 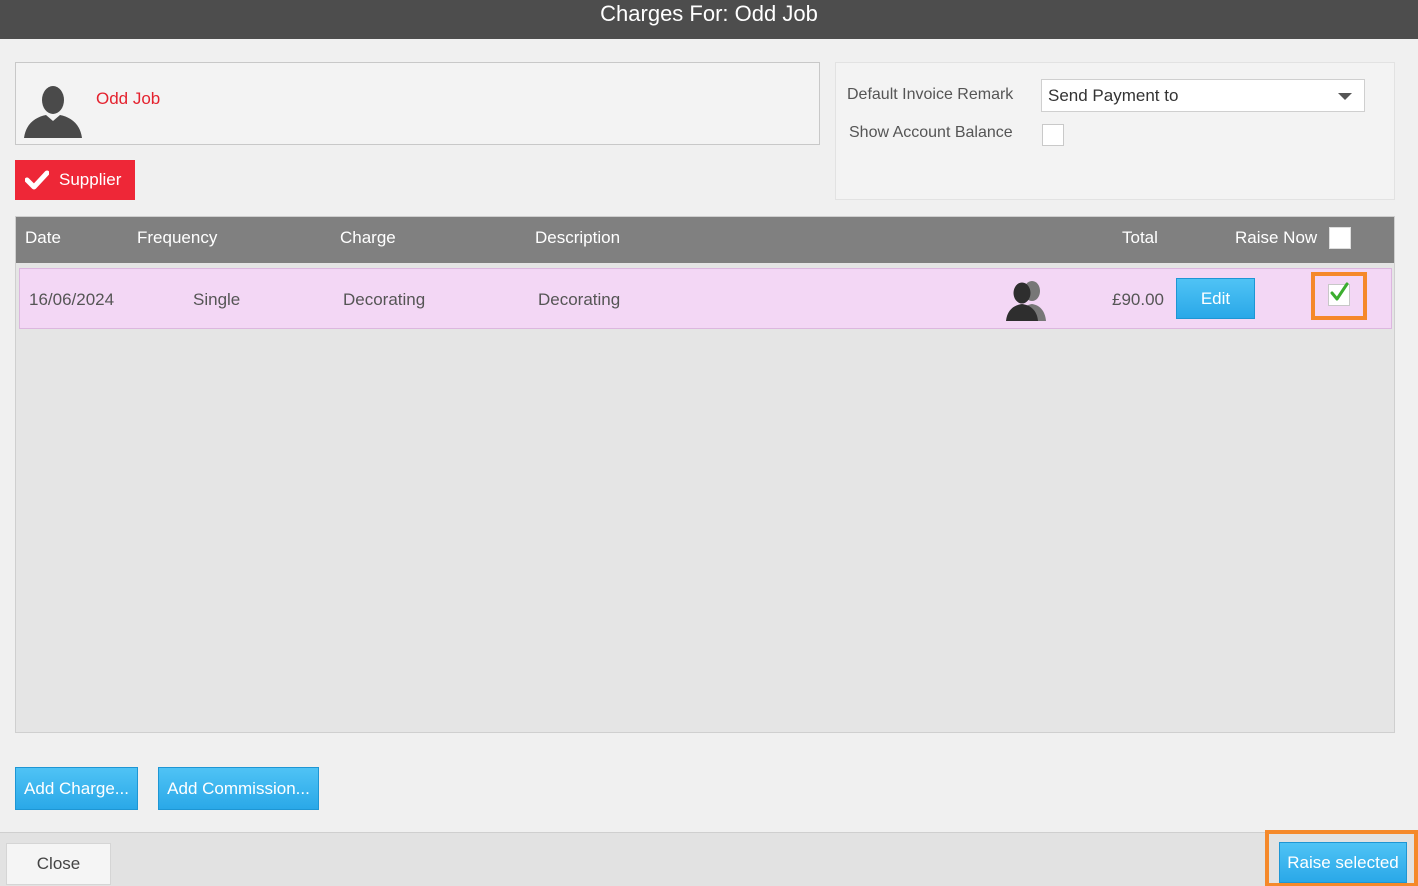 I want to click on window-title: Charges For: Odd Job, so click(x=709, y=19).